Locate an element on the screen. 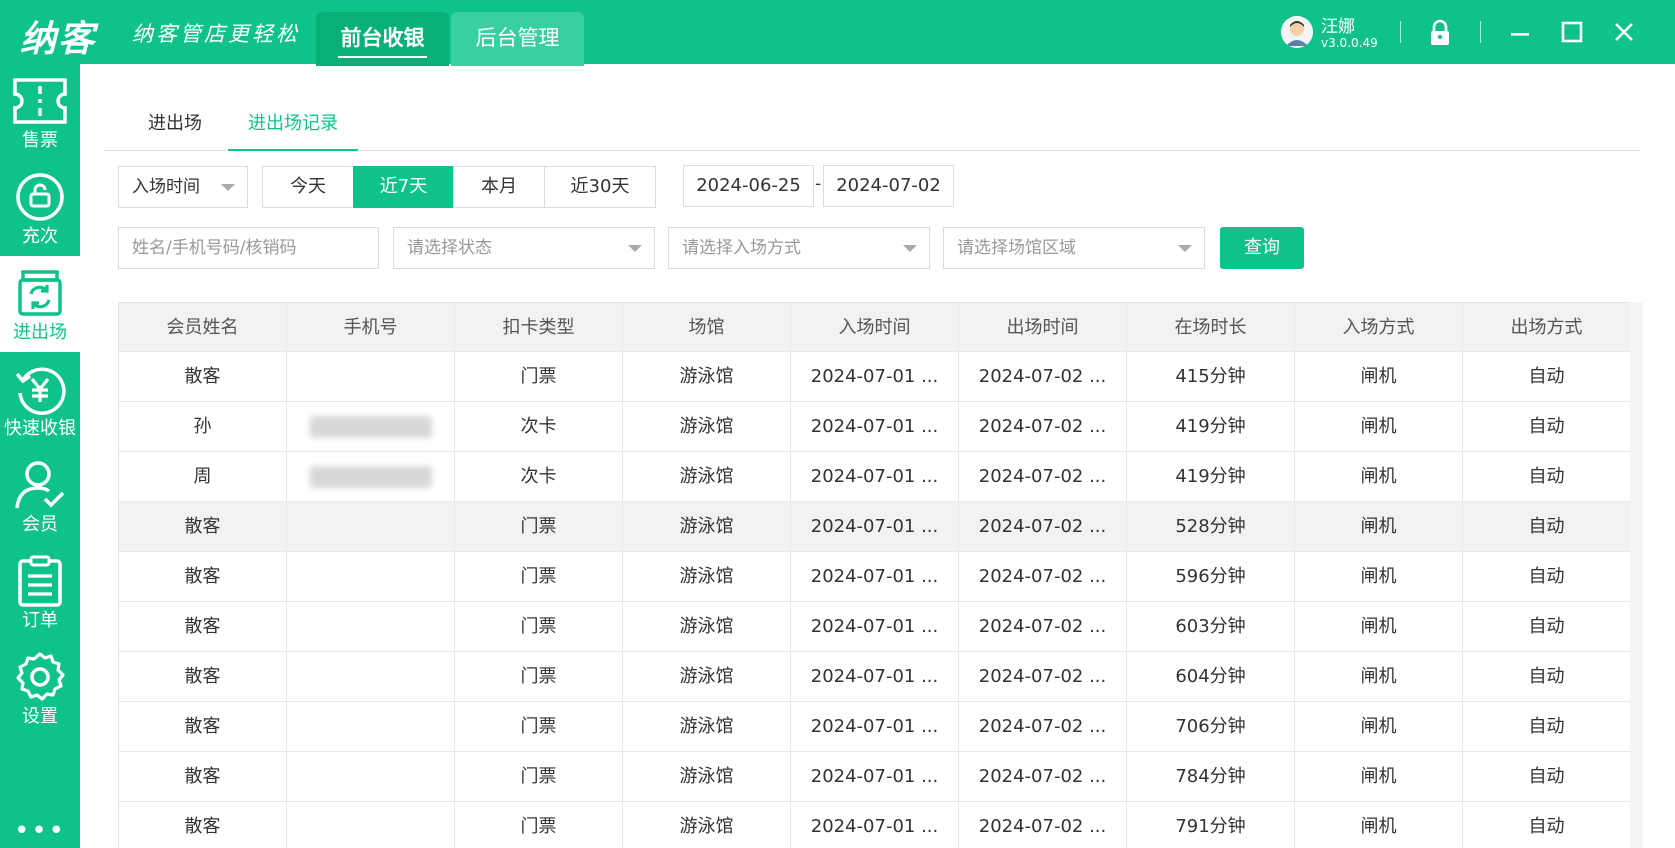 This screenshot has height=848, width=1675. column-header: 出场方式 is located at coordinates (1547, 327).